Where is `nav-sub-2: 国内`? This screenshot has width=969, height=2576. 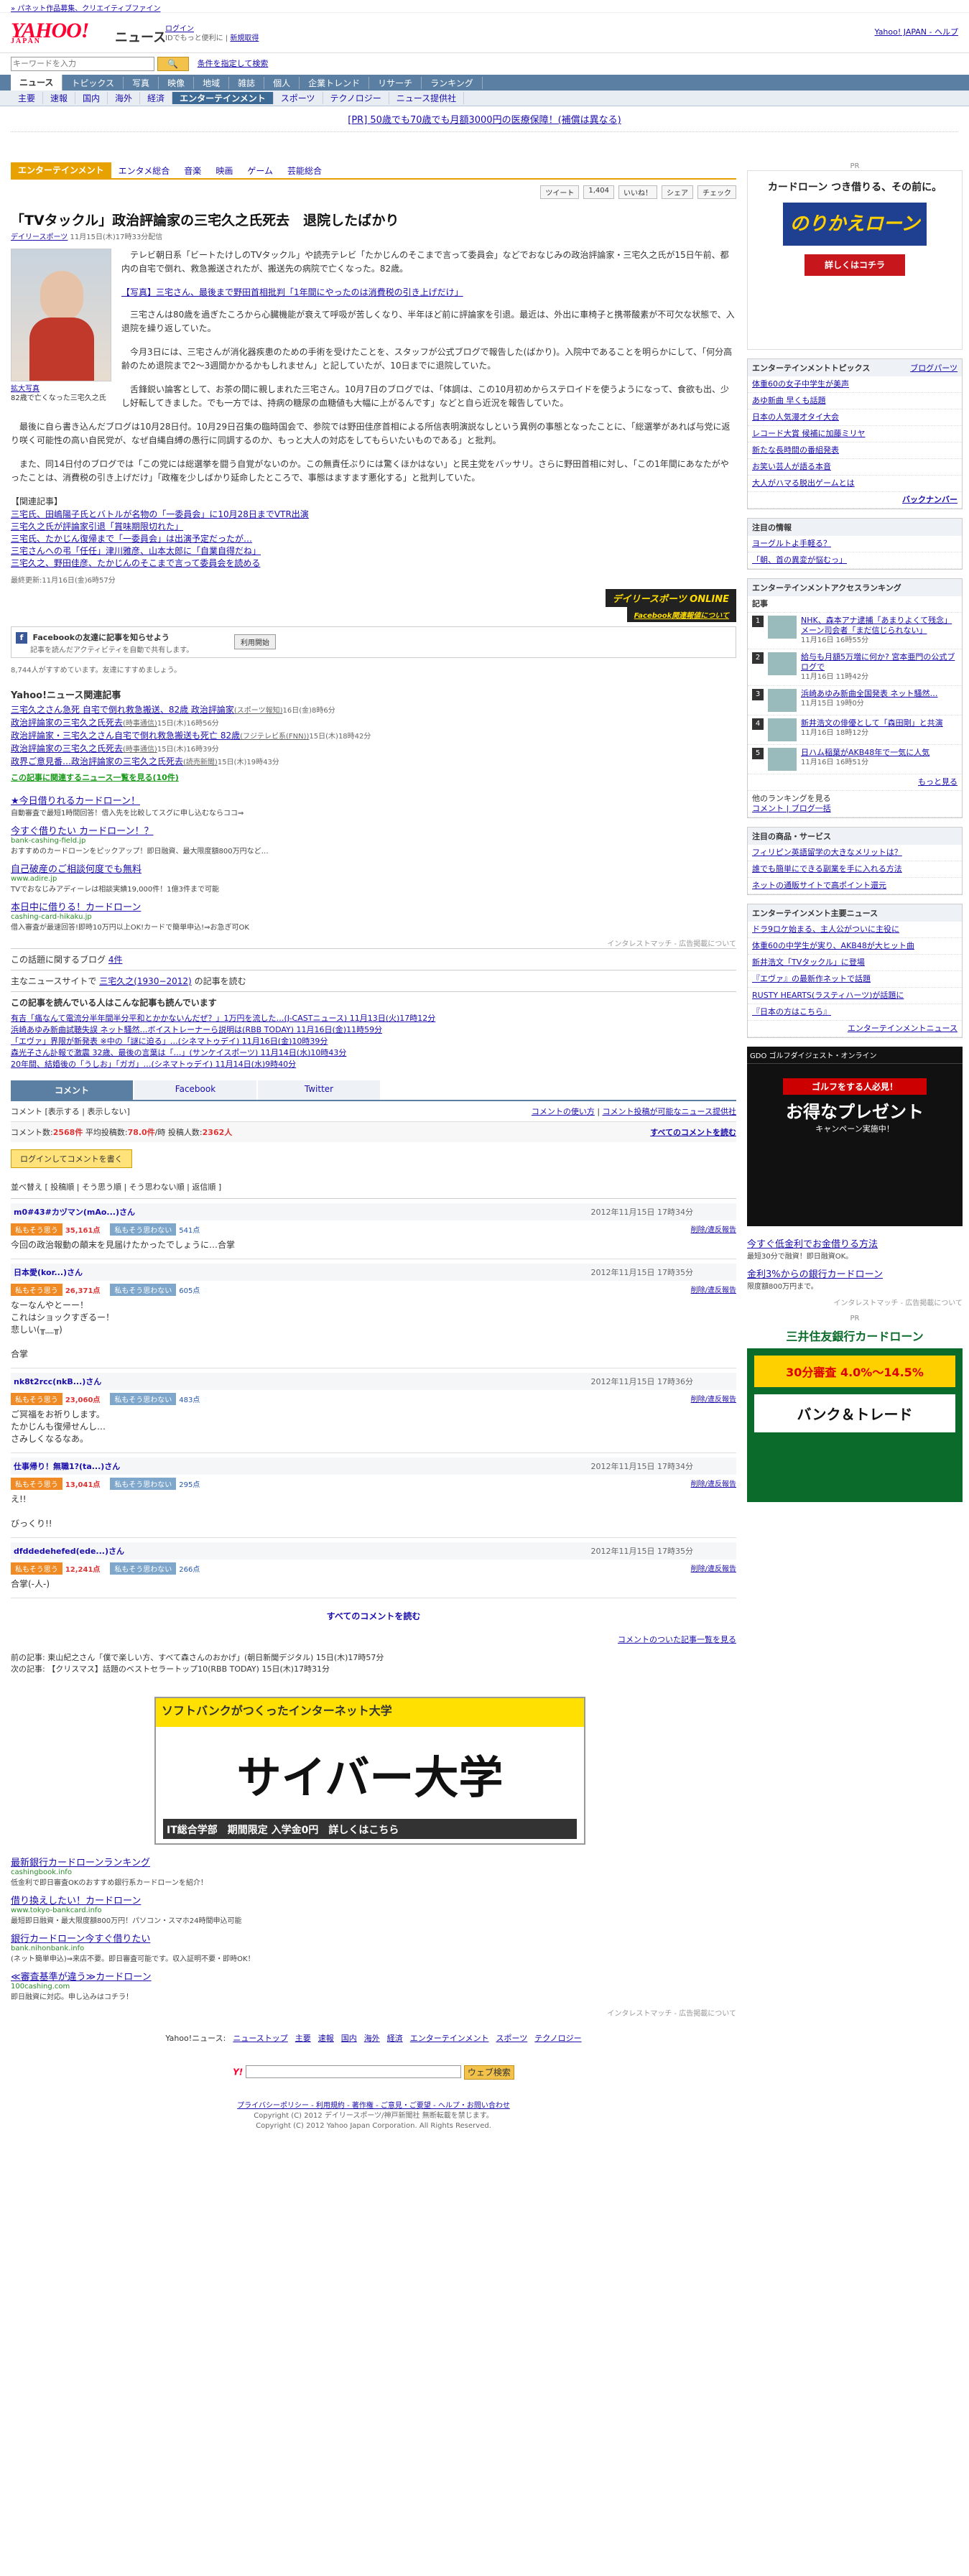 nav-sub-2: 国内 is located at coordinates (91, 98).